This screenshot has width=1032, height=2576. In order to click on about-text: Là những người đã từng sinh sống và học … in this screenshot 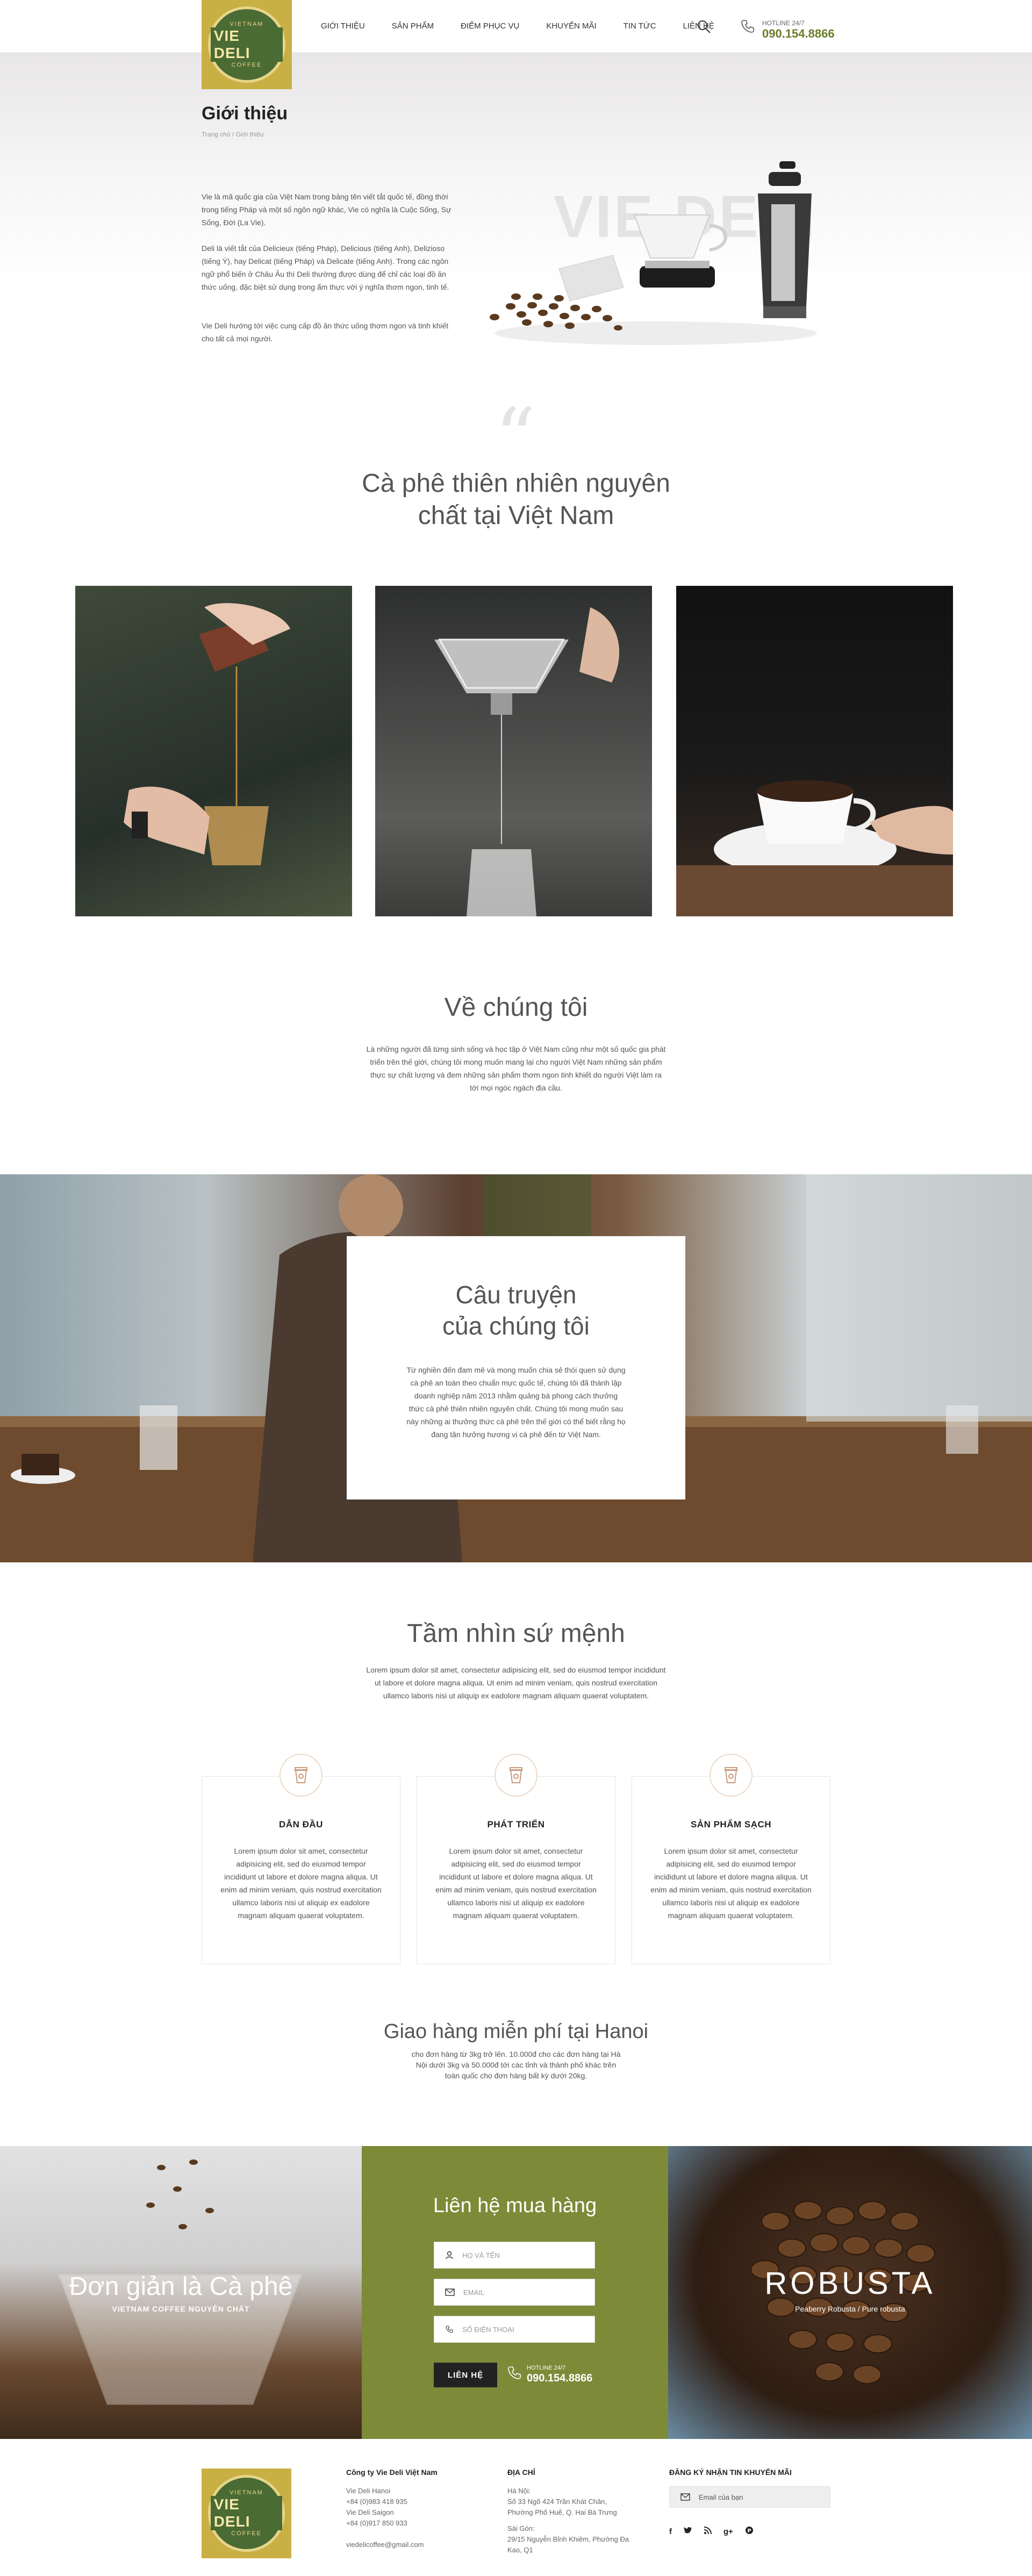, I will do `click(516, 1068)`.